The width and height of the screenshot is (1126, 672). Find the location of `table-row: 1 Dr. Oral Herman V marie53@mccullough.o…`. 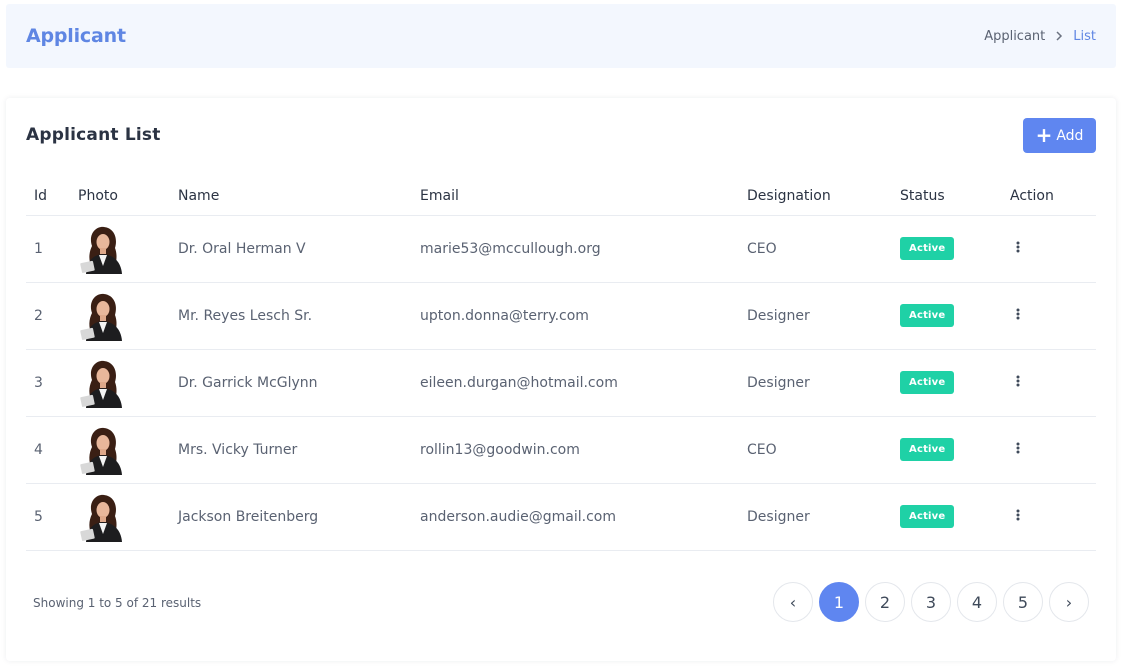

table-row: 1 Dr. Oral Herman V marie53@mccullough.o… is located at coordinates (561, 249).